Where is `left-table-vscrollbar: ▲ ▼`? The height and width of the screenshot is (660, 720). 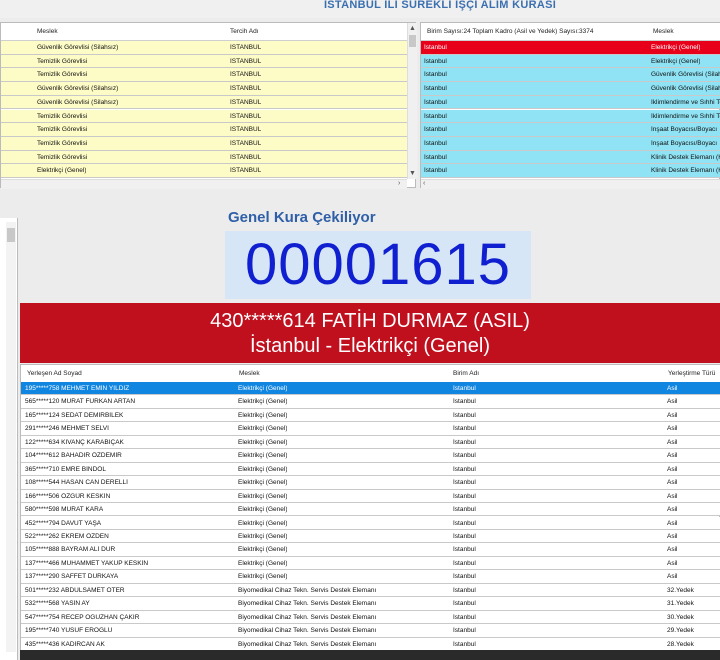 left-table-vscrollbar: ▲ ▼ is located at coordinates (412, 101).